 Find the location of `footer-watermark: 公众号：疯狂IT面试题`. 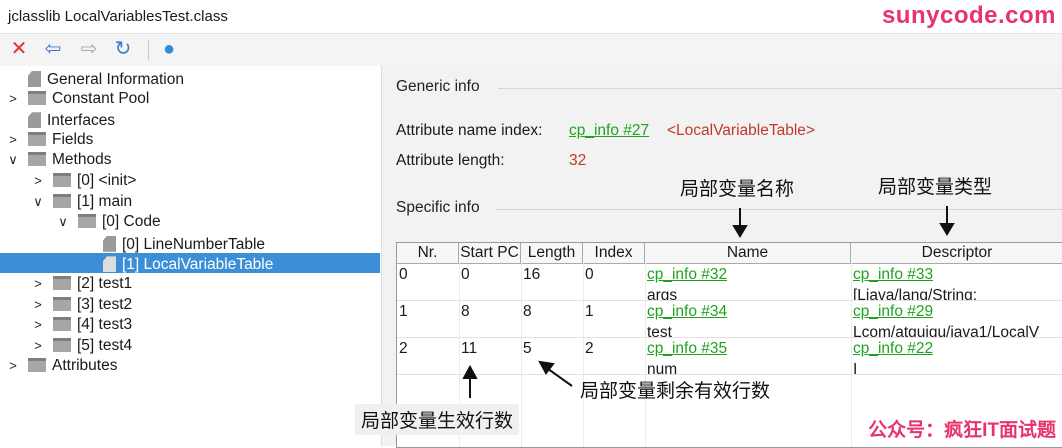

footer-watermark: 公众号：疯狂IT面试题 is located at coordinates (962, 428).